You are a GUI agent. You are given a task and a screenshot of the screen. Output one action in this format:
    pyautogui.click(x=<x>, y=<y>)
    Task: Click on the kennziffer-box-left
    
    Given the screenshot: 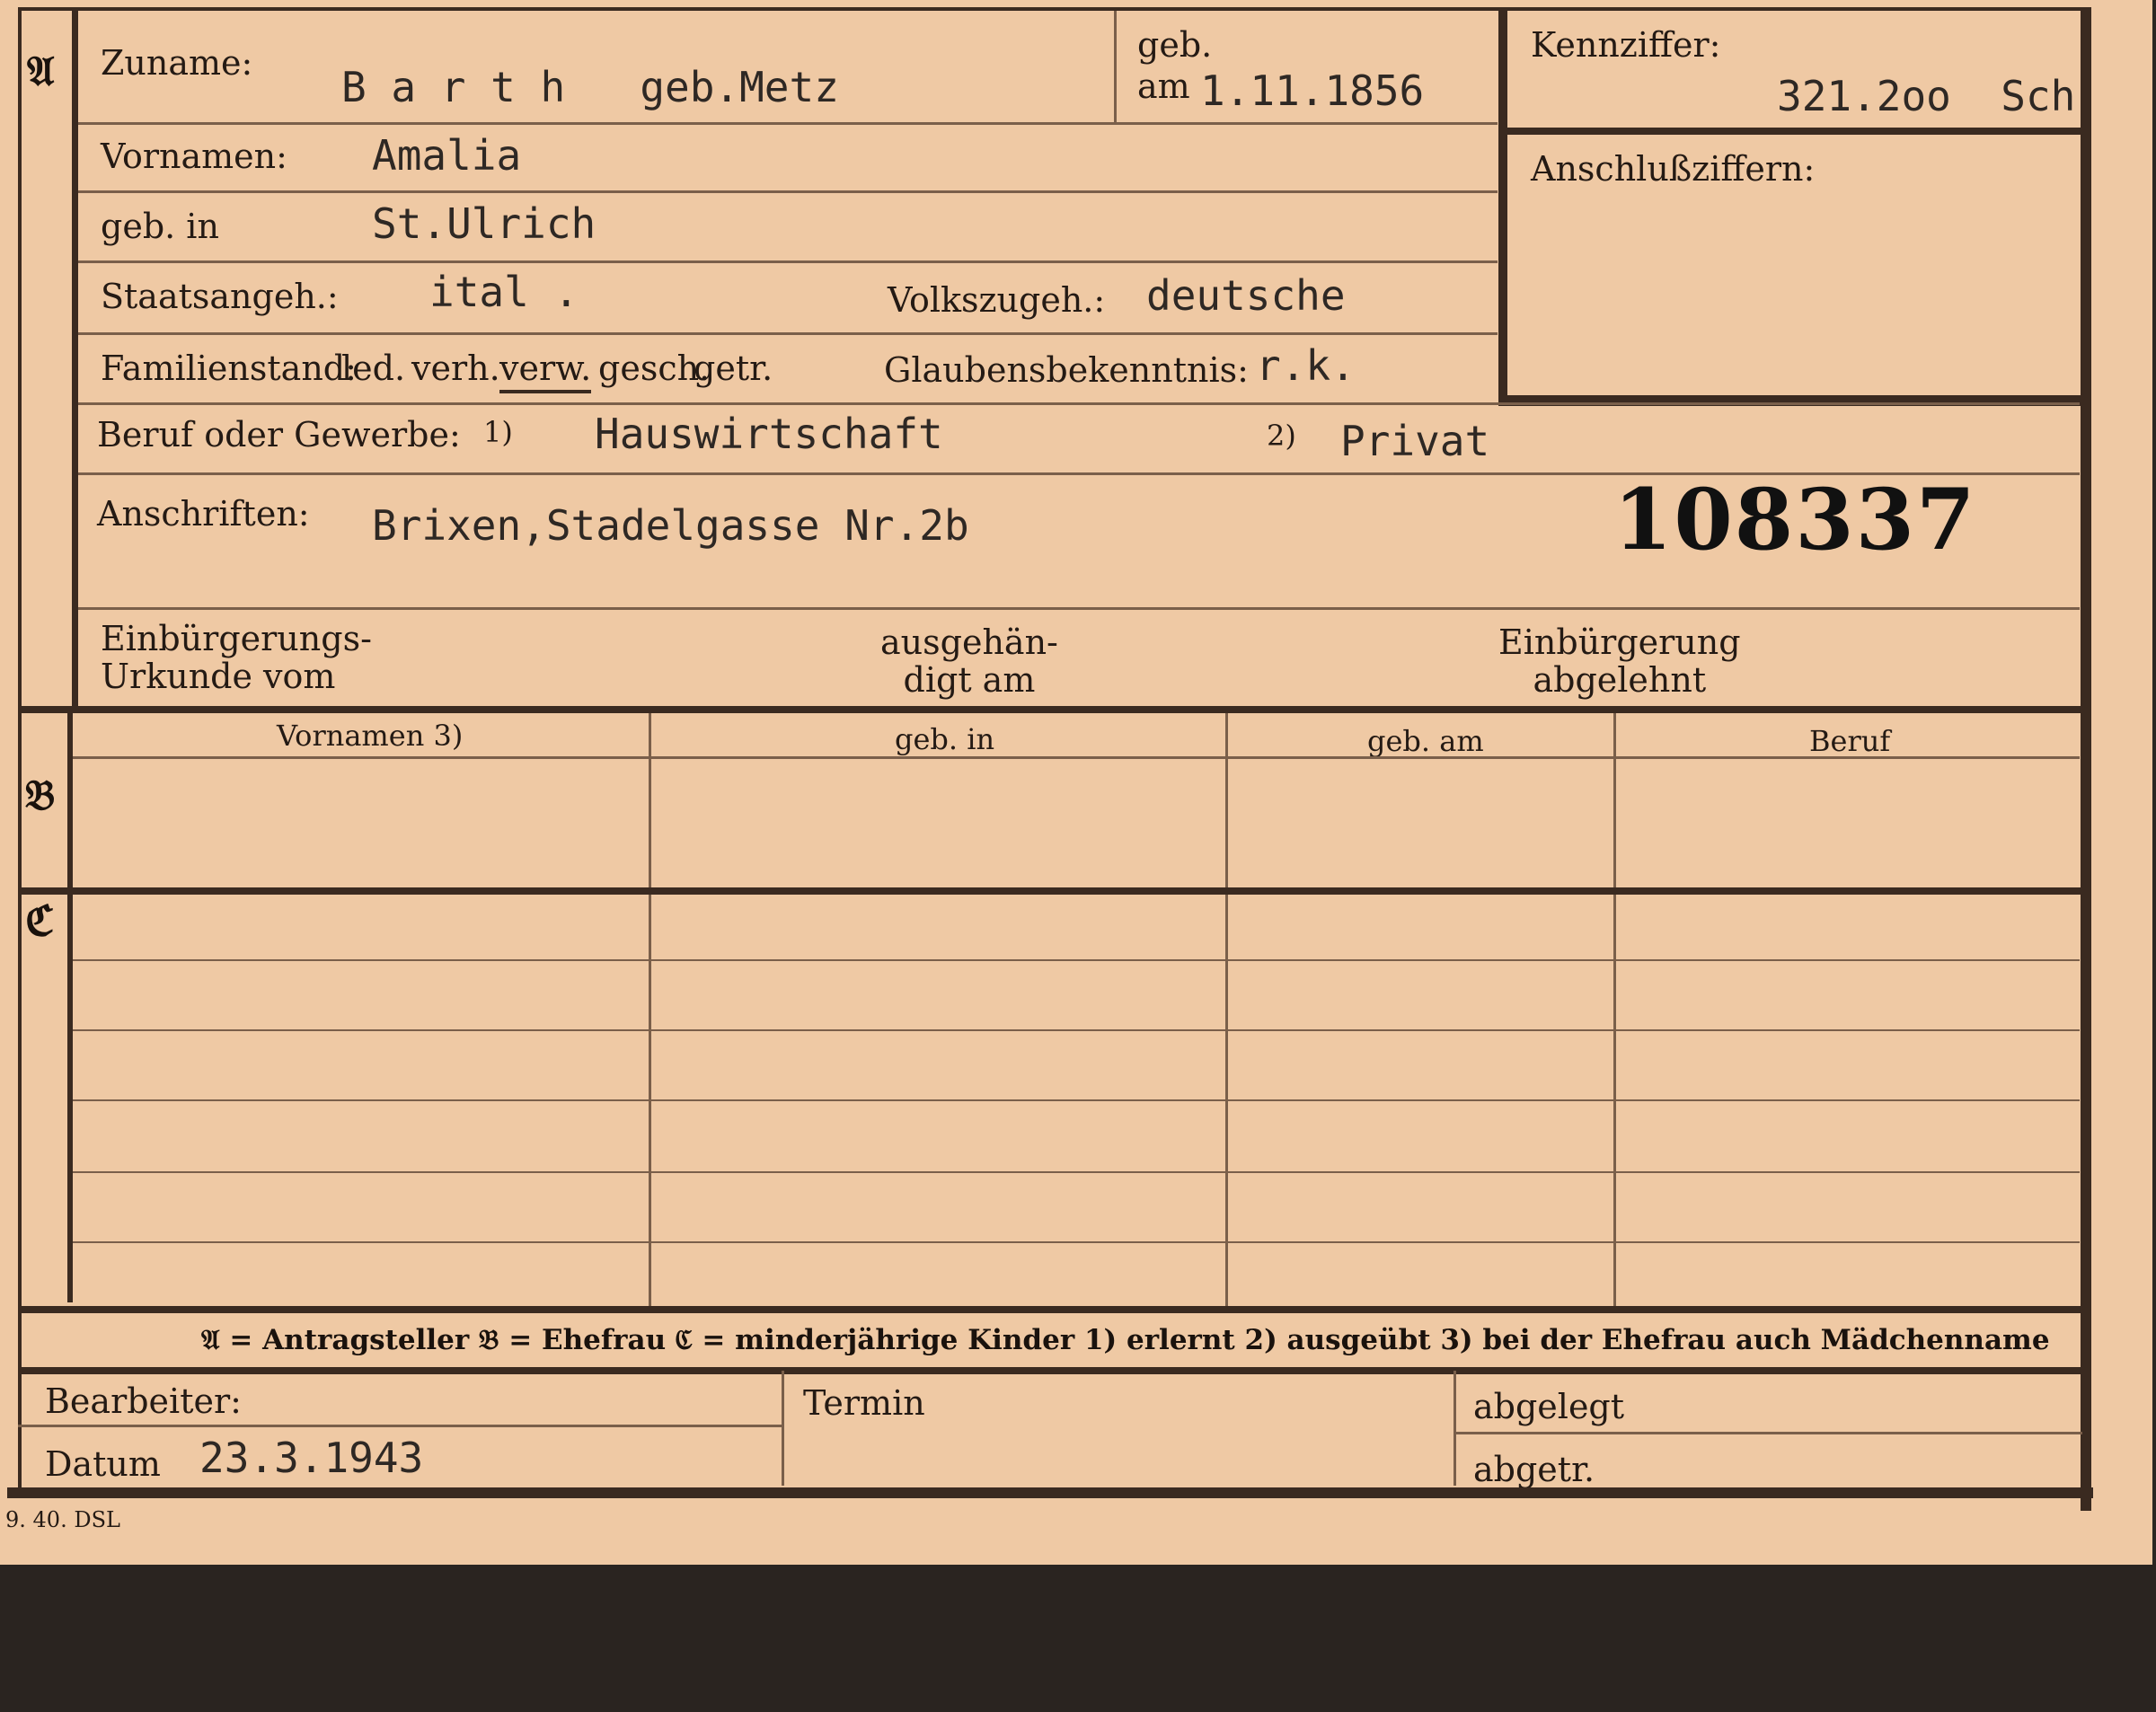 What is the action you would take?
    pyautogui.click(x=1503, y=208)
    